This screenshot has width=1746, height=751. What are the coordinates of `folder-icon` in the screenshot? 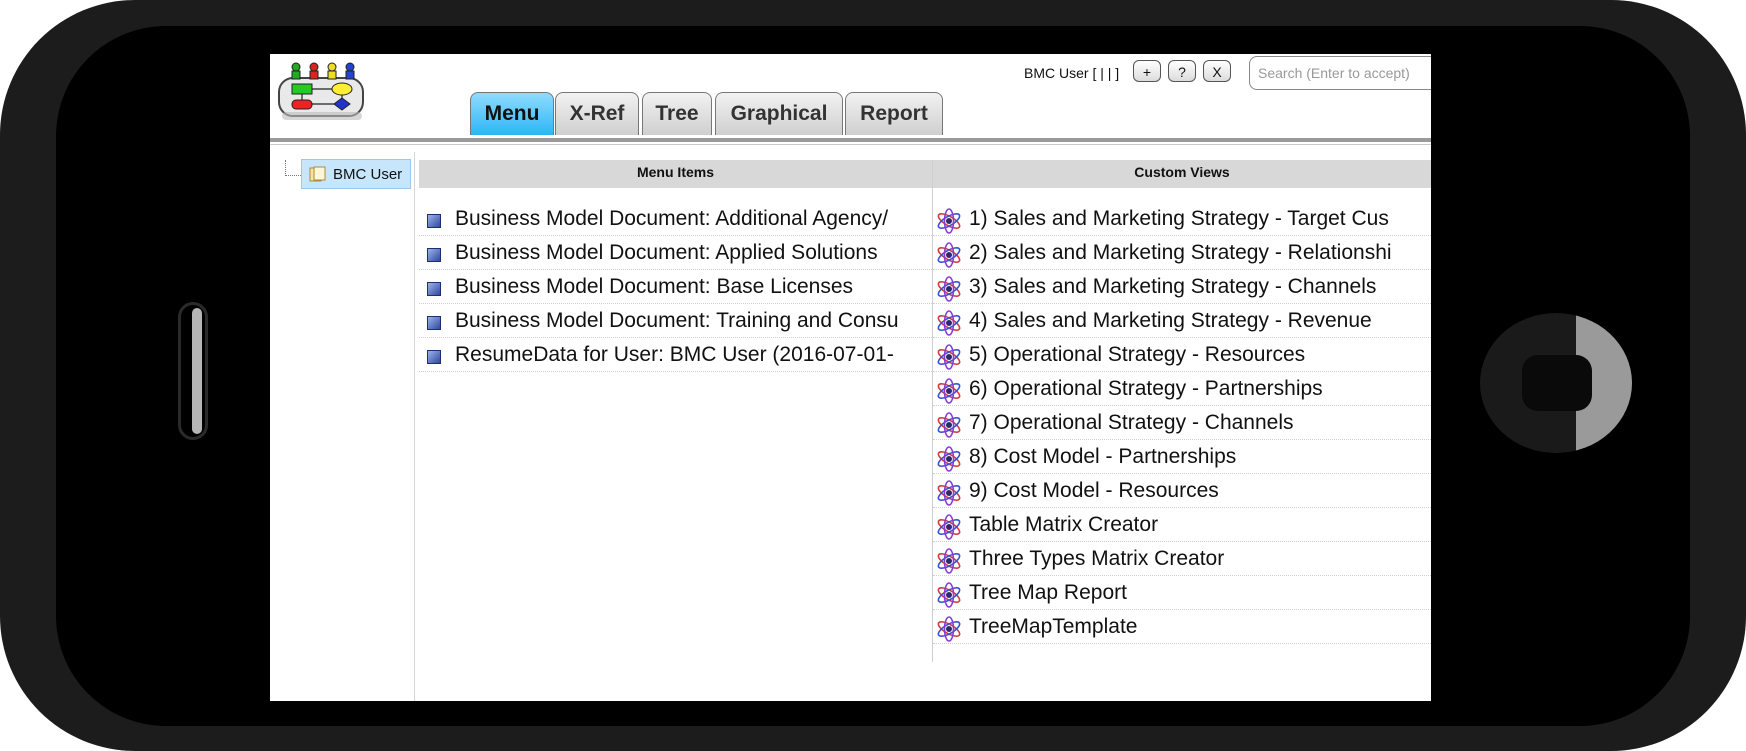 It's located at (317, 174).